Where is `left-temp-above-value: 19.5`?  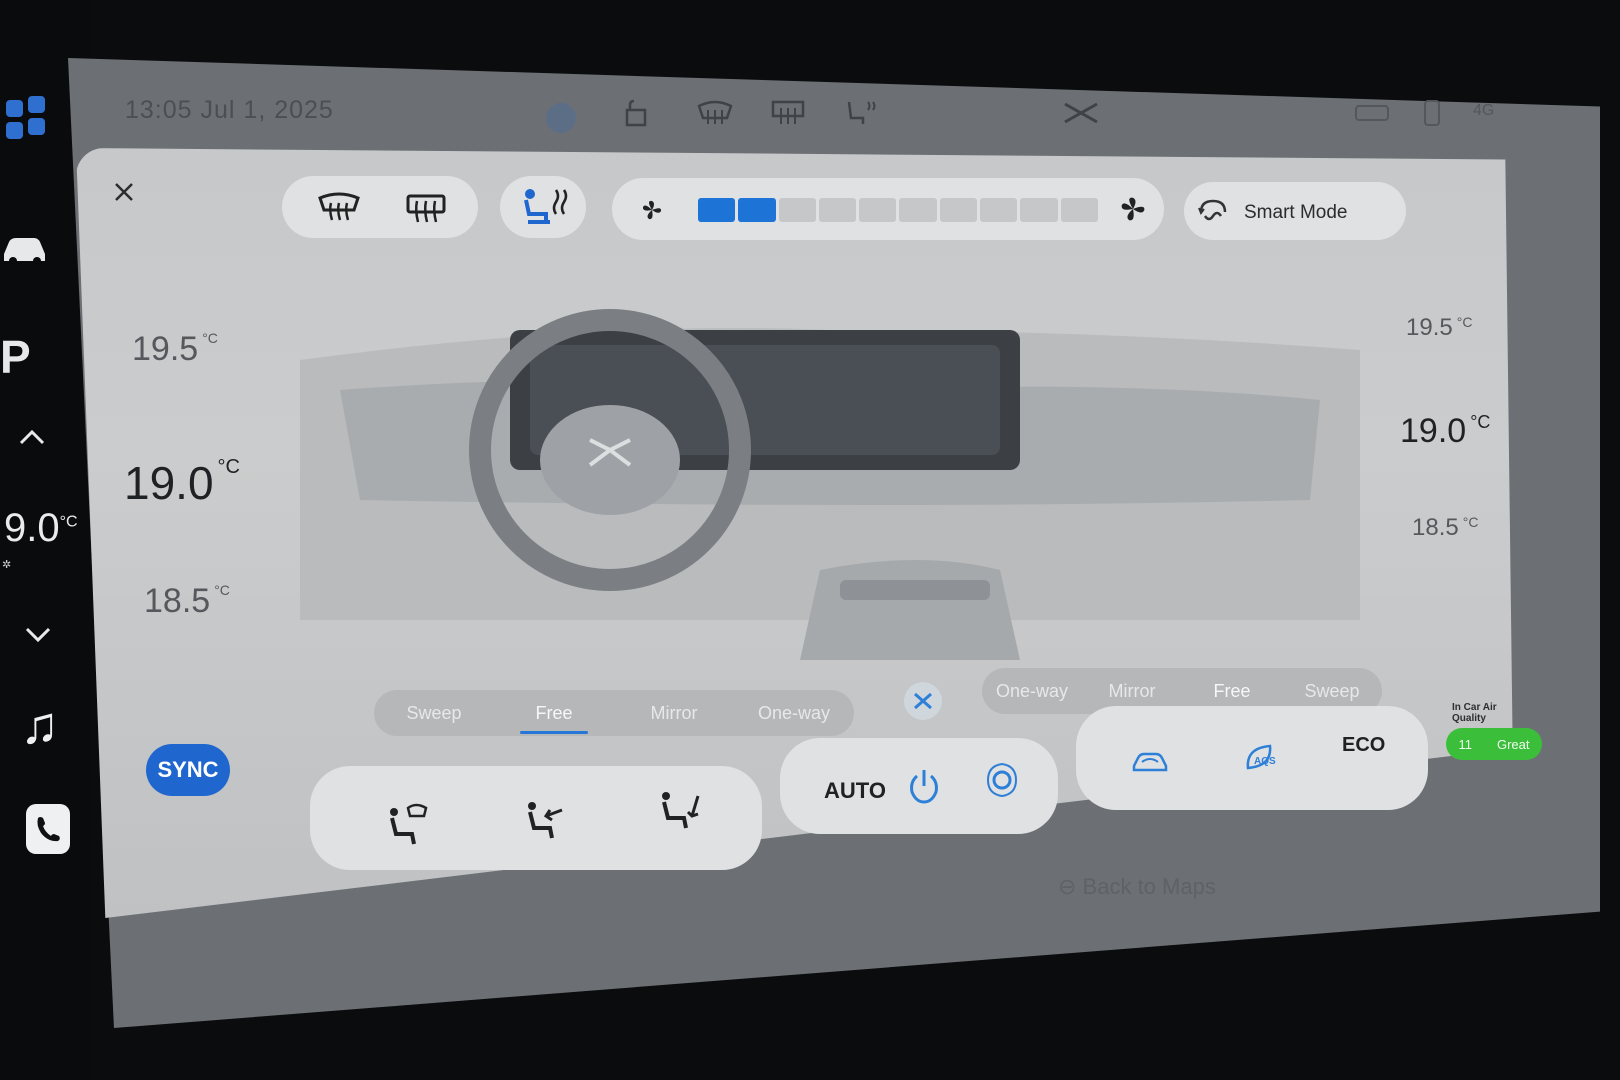 left-temp-above-value: 19.5 is located at coordinates (165, 349).